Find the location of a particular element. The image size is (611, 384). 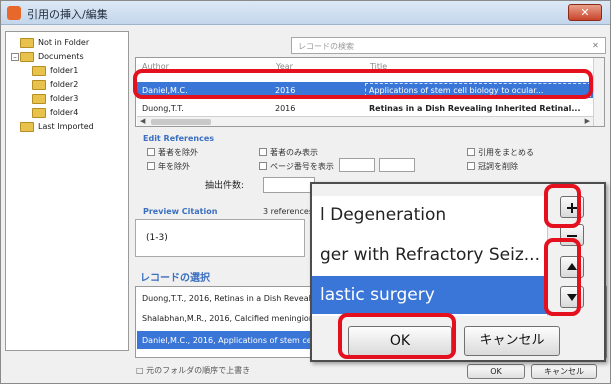

close-button: ✕ is located at coordinates (585, 12).